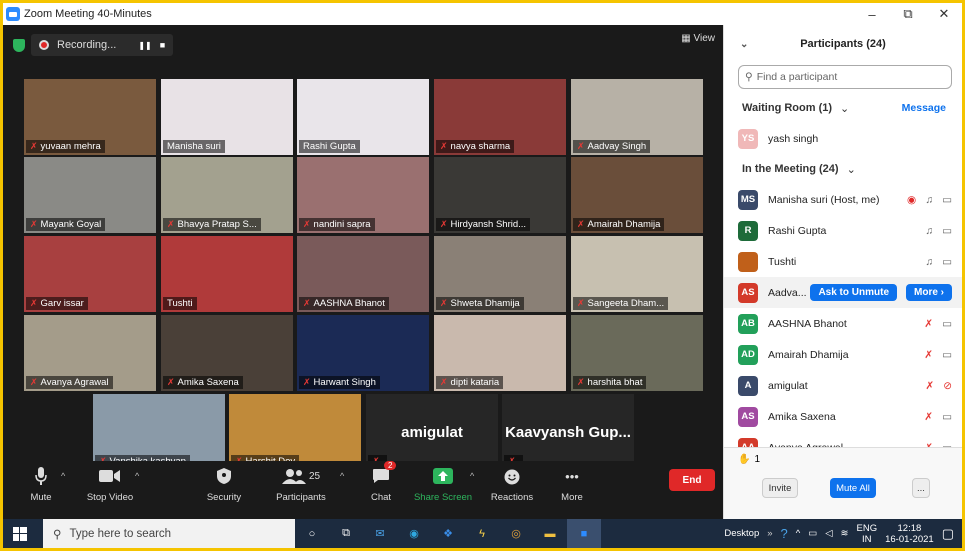 The height and width of the screenshot is (551, 965). Describe the element at coordinates (572, 484) in the screenshot. I see `more-button: ••• More` at that location.